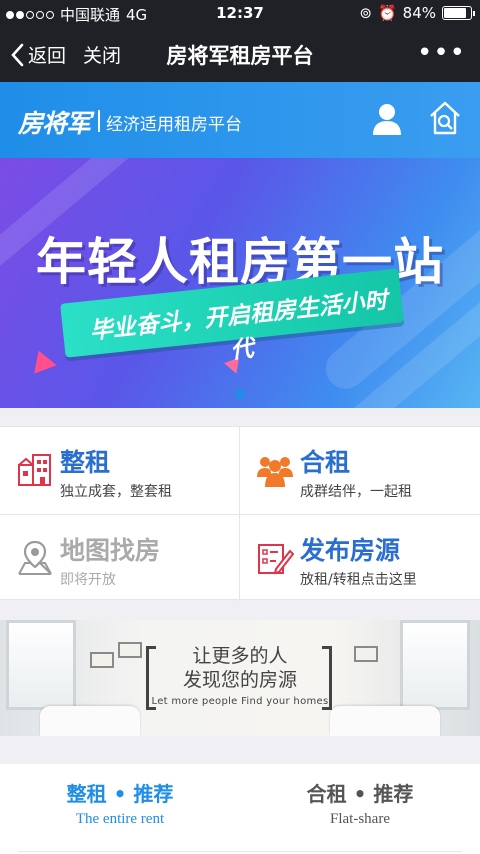 The width and height of the screenshot is (480, 854). I want to click on tab-flat-share: 合租 • 推荐 Flat-share, so click(360, 803).